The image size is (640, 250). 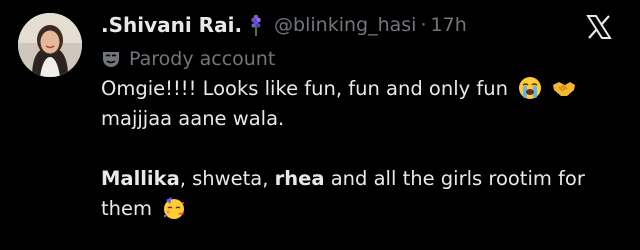 What do you see at coordinates (256, 25) in the screenshot?
I see `hyacinth-icon` at bounding box center [256, 25].